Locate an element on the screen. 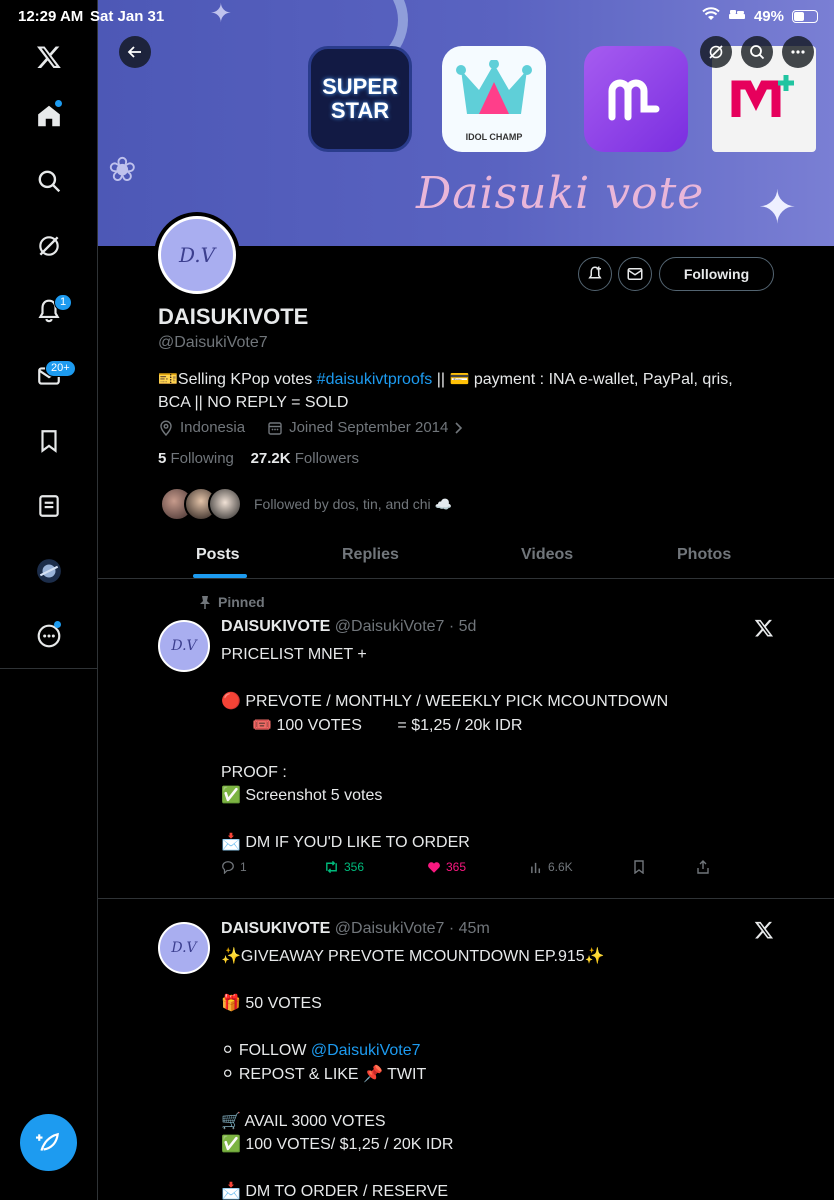 This screenshot has height=1200, width=834. bookmark-button is located at coordinates (639, 867).